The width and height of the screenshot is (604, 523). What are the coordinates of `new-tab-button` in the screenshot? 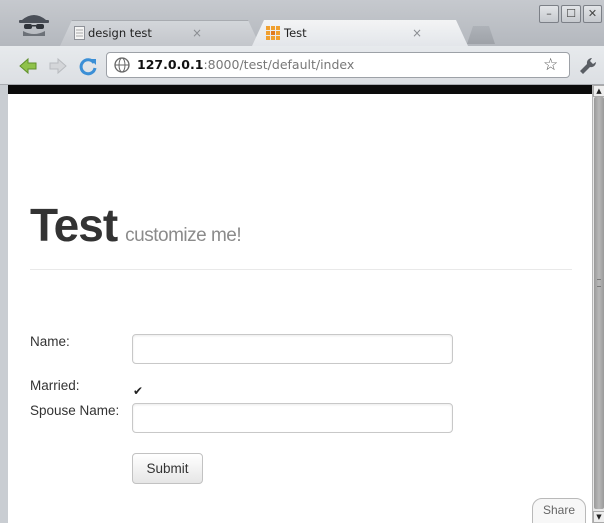 It's located at (481, 35).